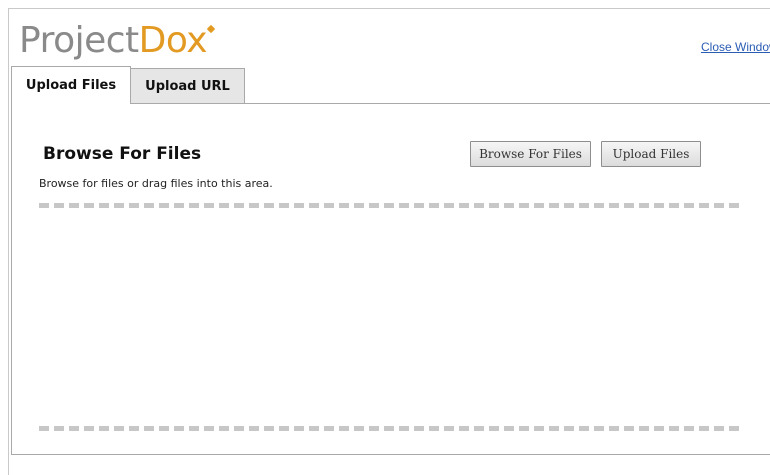 This screenshot has height=475, width=770. Describe the element at coordinates (651, 154) in the screenshot. I see `upload-files-button: Upload Files` at that location.